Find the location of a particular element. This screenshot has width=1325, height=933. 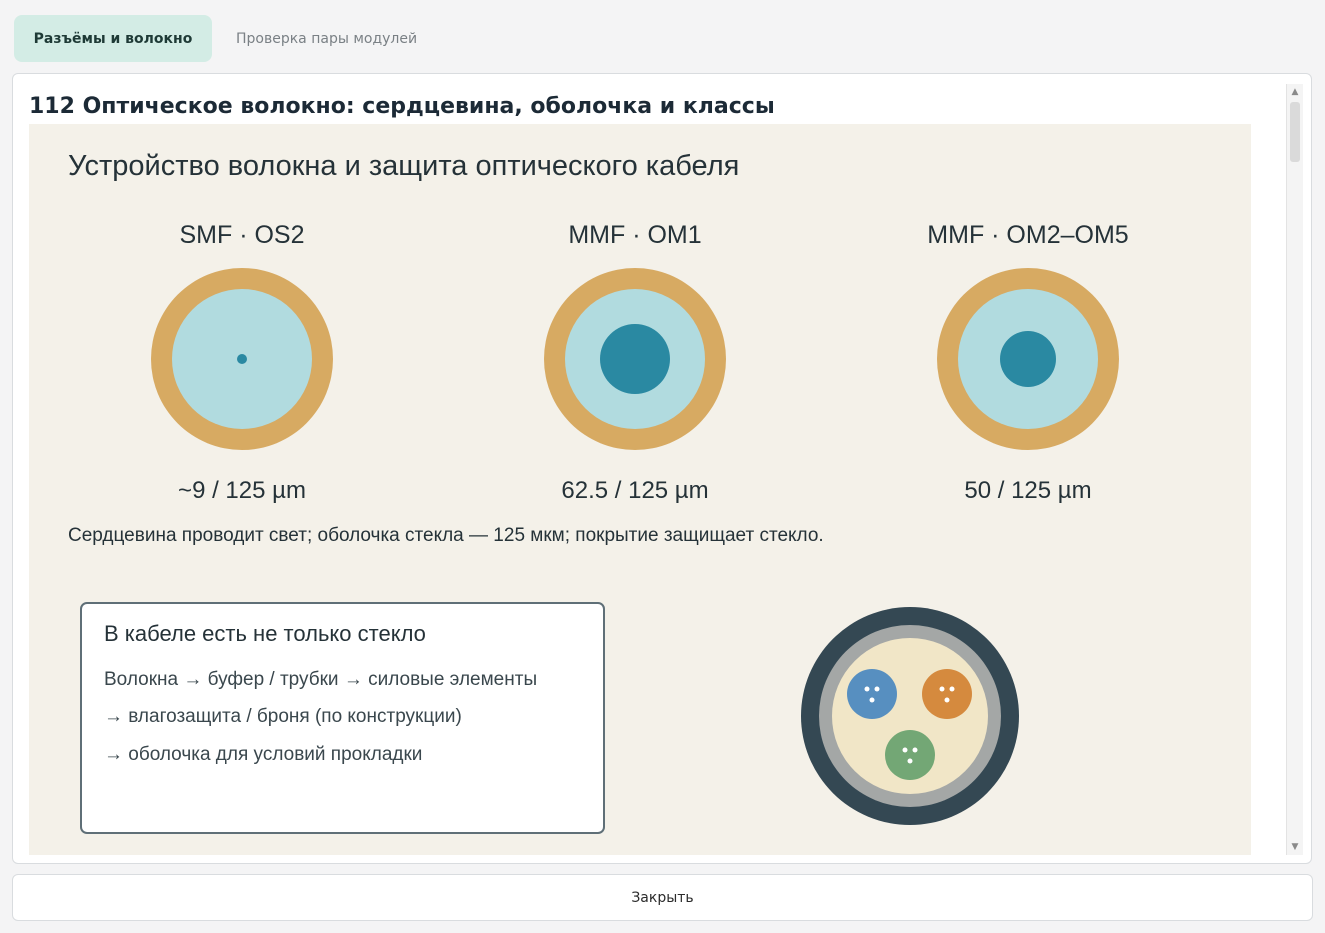

buffer-tube-blue is located at coordinates (872, 694).